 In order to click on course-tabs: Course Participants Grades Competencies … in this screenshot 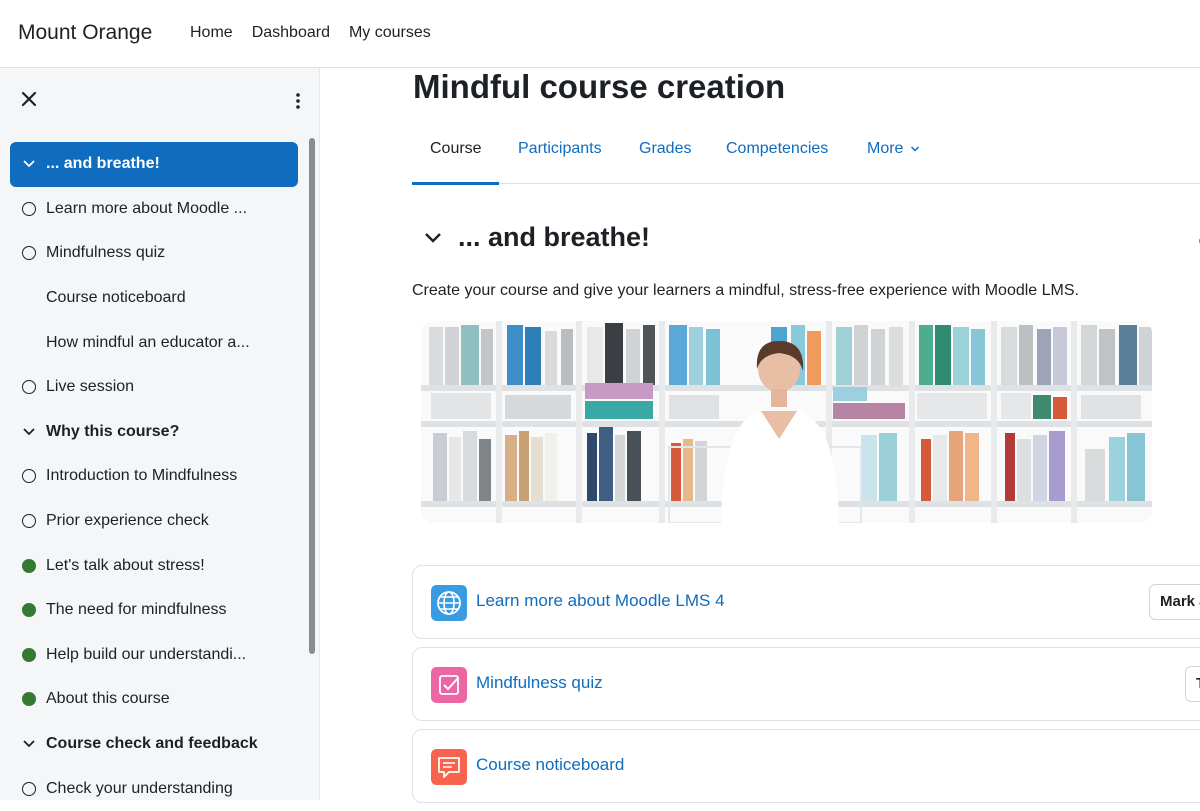, I will do `click(806, 155)`.